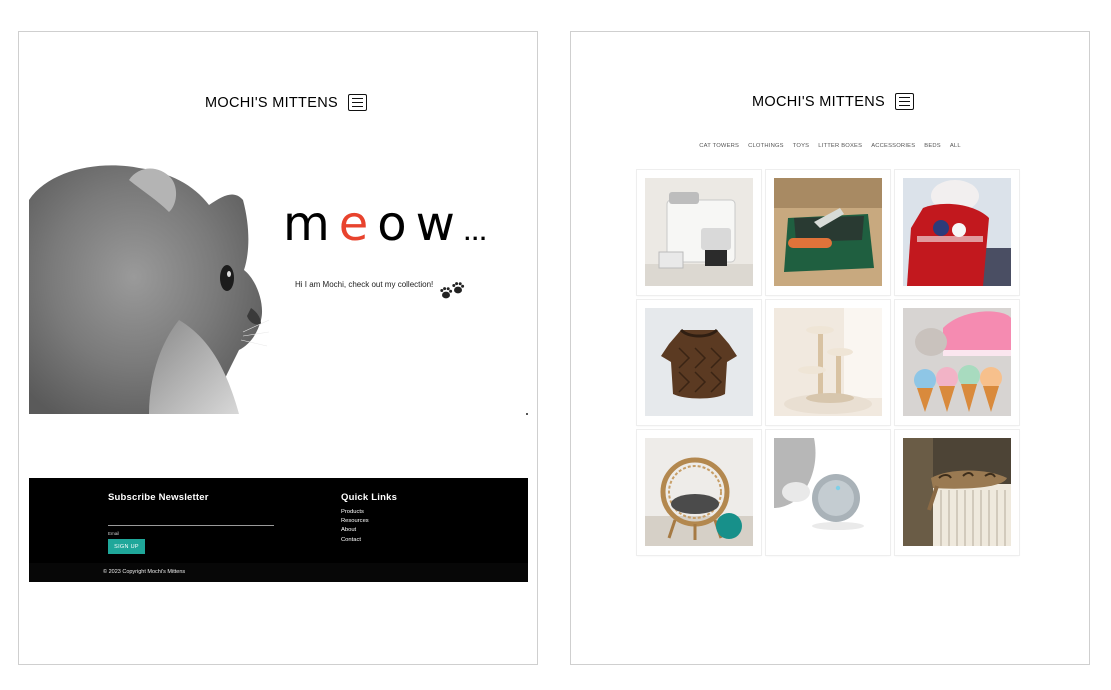 The width and height of the screenshot is (1111, 690). What do you see at coordinates (719, 146) in the screenshot?
I see `category-cat-towers: CAT TOWERS` at bounding box center [719, 146].